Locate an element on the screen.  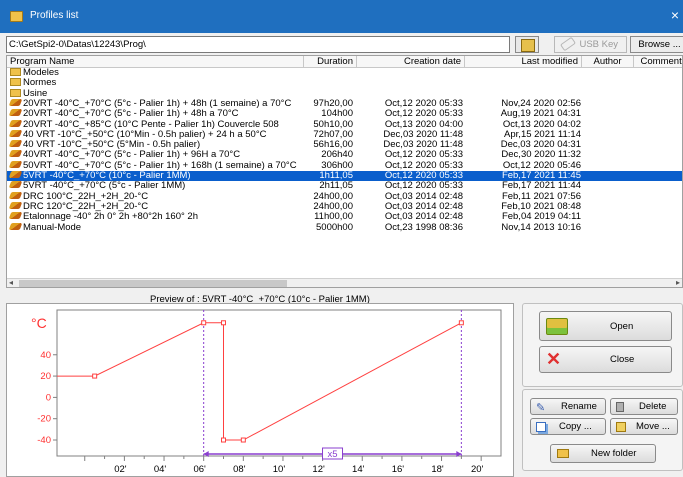
open-close-panel: Open ✕ Close is located at coordinates (602, 345).